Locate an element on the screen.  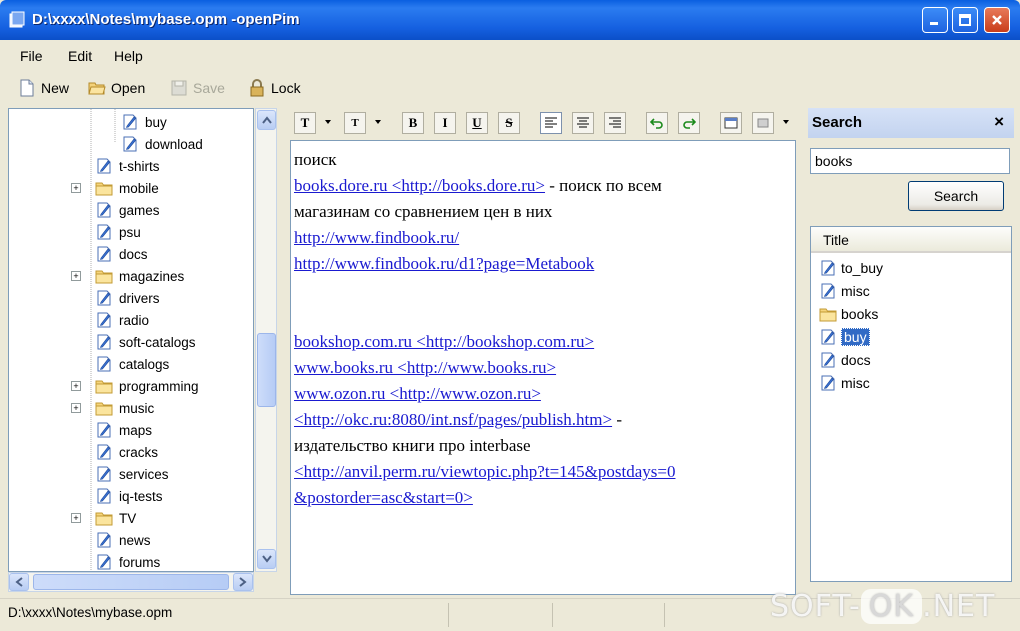
tree-item: games is located at coordinates (127, 210).